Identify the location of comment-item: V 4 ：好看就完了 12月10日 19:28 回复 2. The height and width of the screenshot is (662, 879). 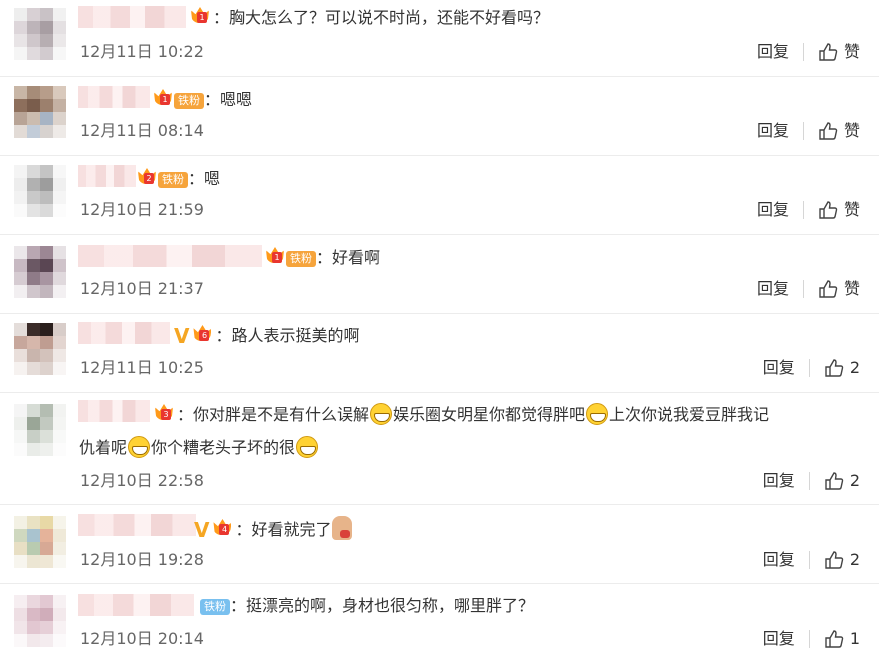
(439, 544).